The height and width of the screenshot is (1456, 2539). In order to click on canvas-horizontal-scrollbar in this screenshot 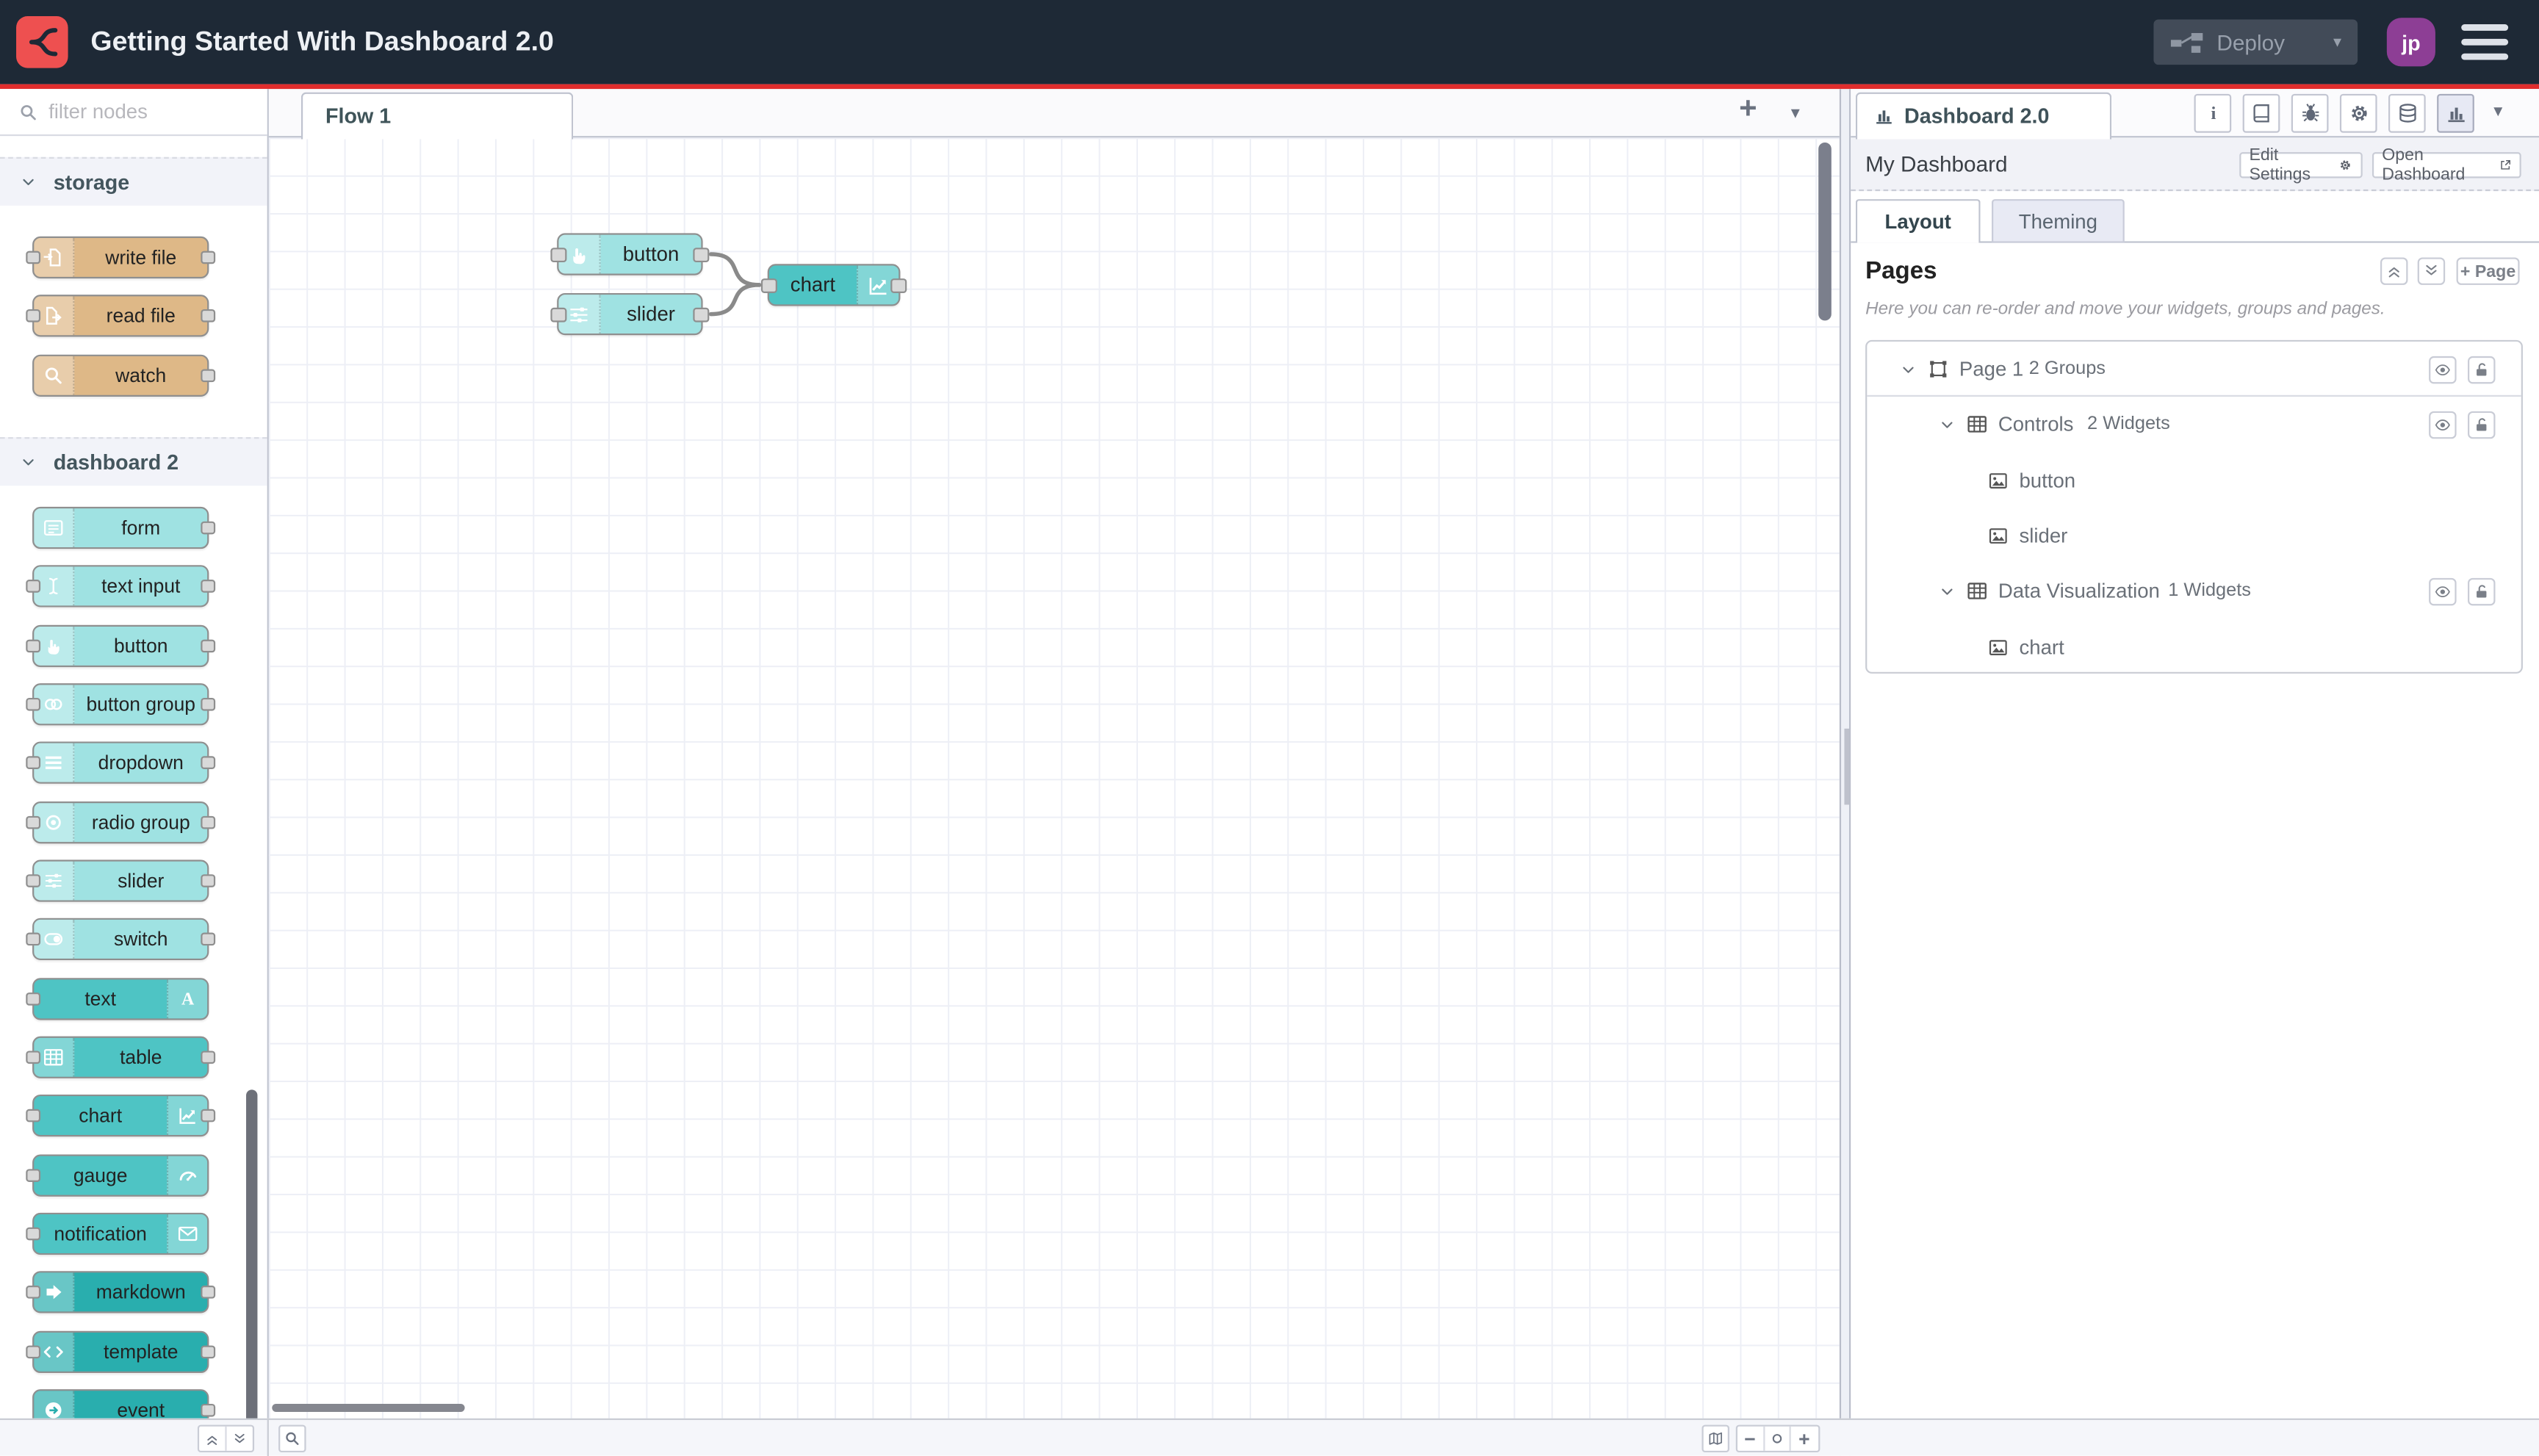, I will do `click(368, 1407)`.